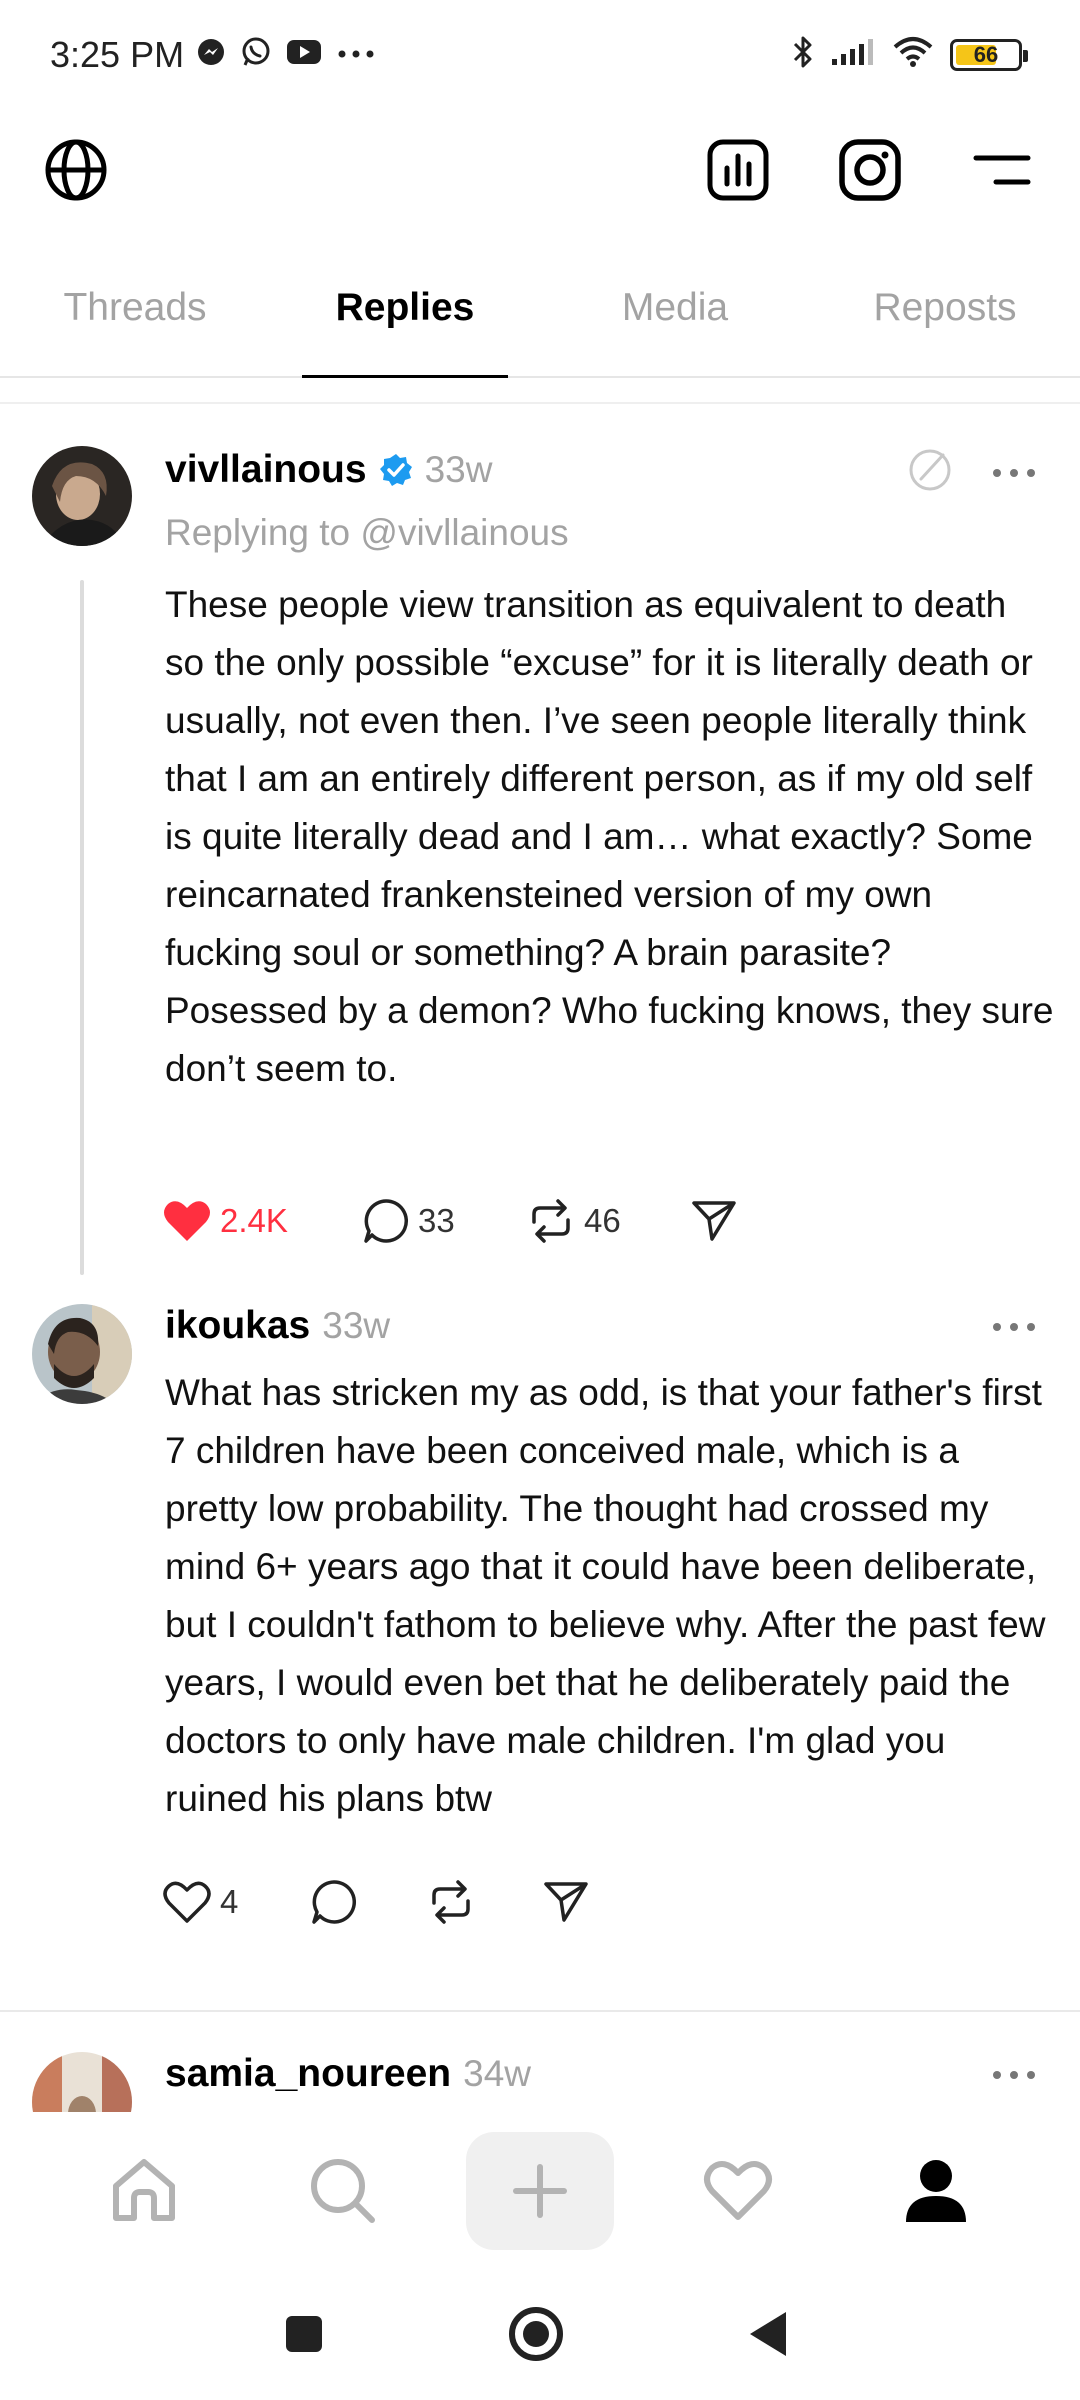 This screenshot has height=2400, width=1080. Describe the element at coordinates (803, 54) in the screenshot. I see `bluetooth-icon` at that location.